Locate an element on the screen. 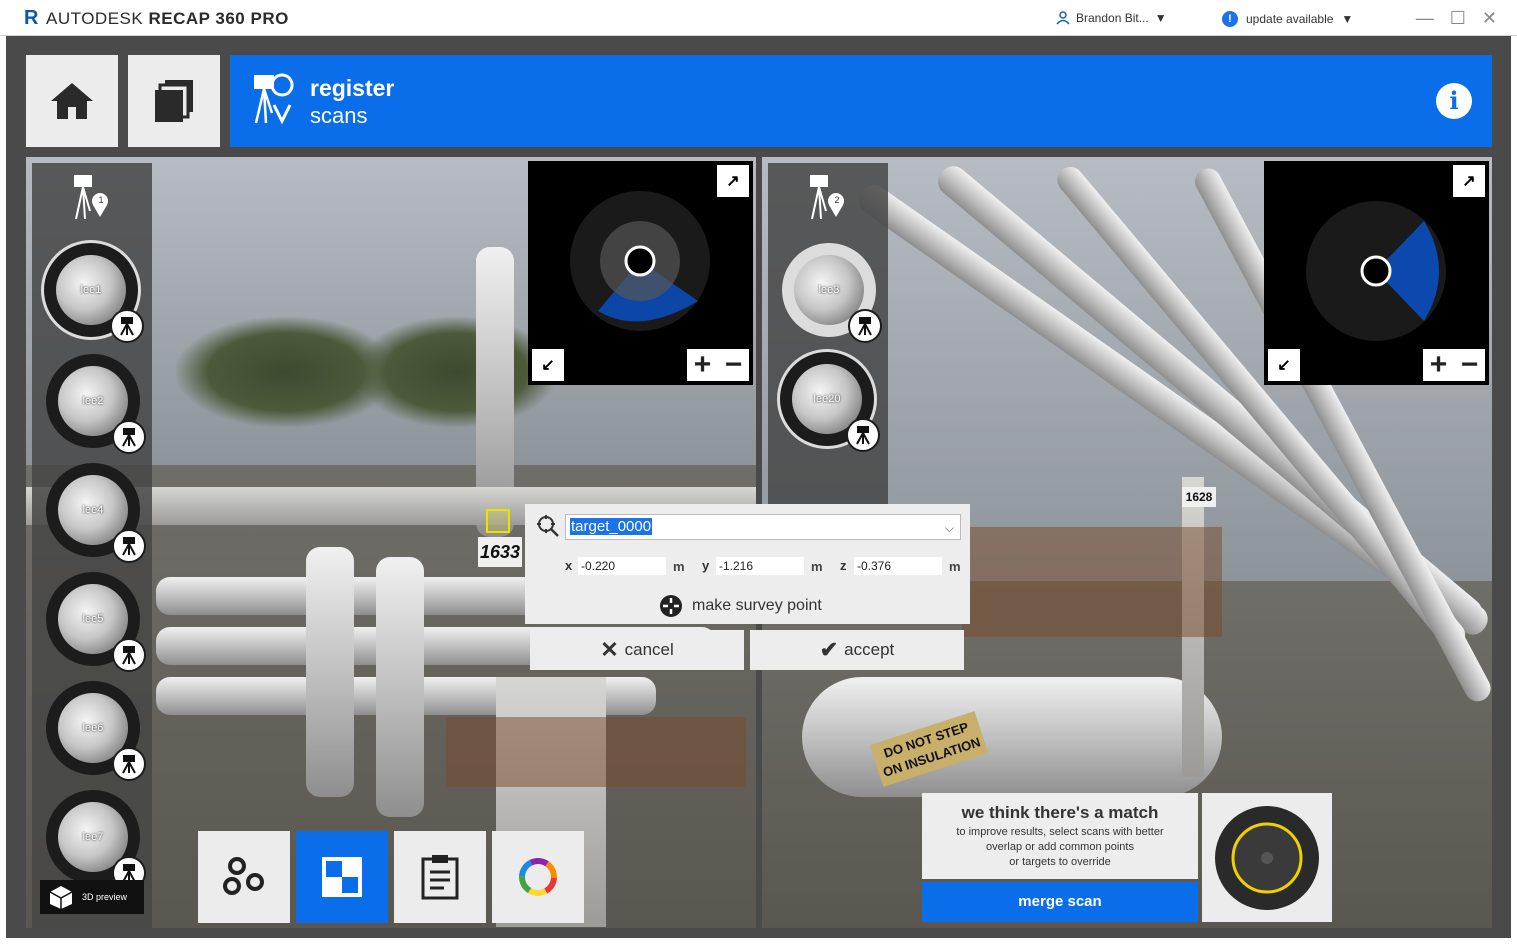  dial-icon is located at coordinates (1267, 857).